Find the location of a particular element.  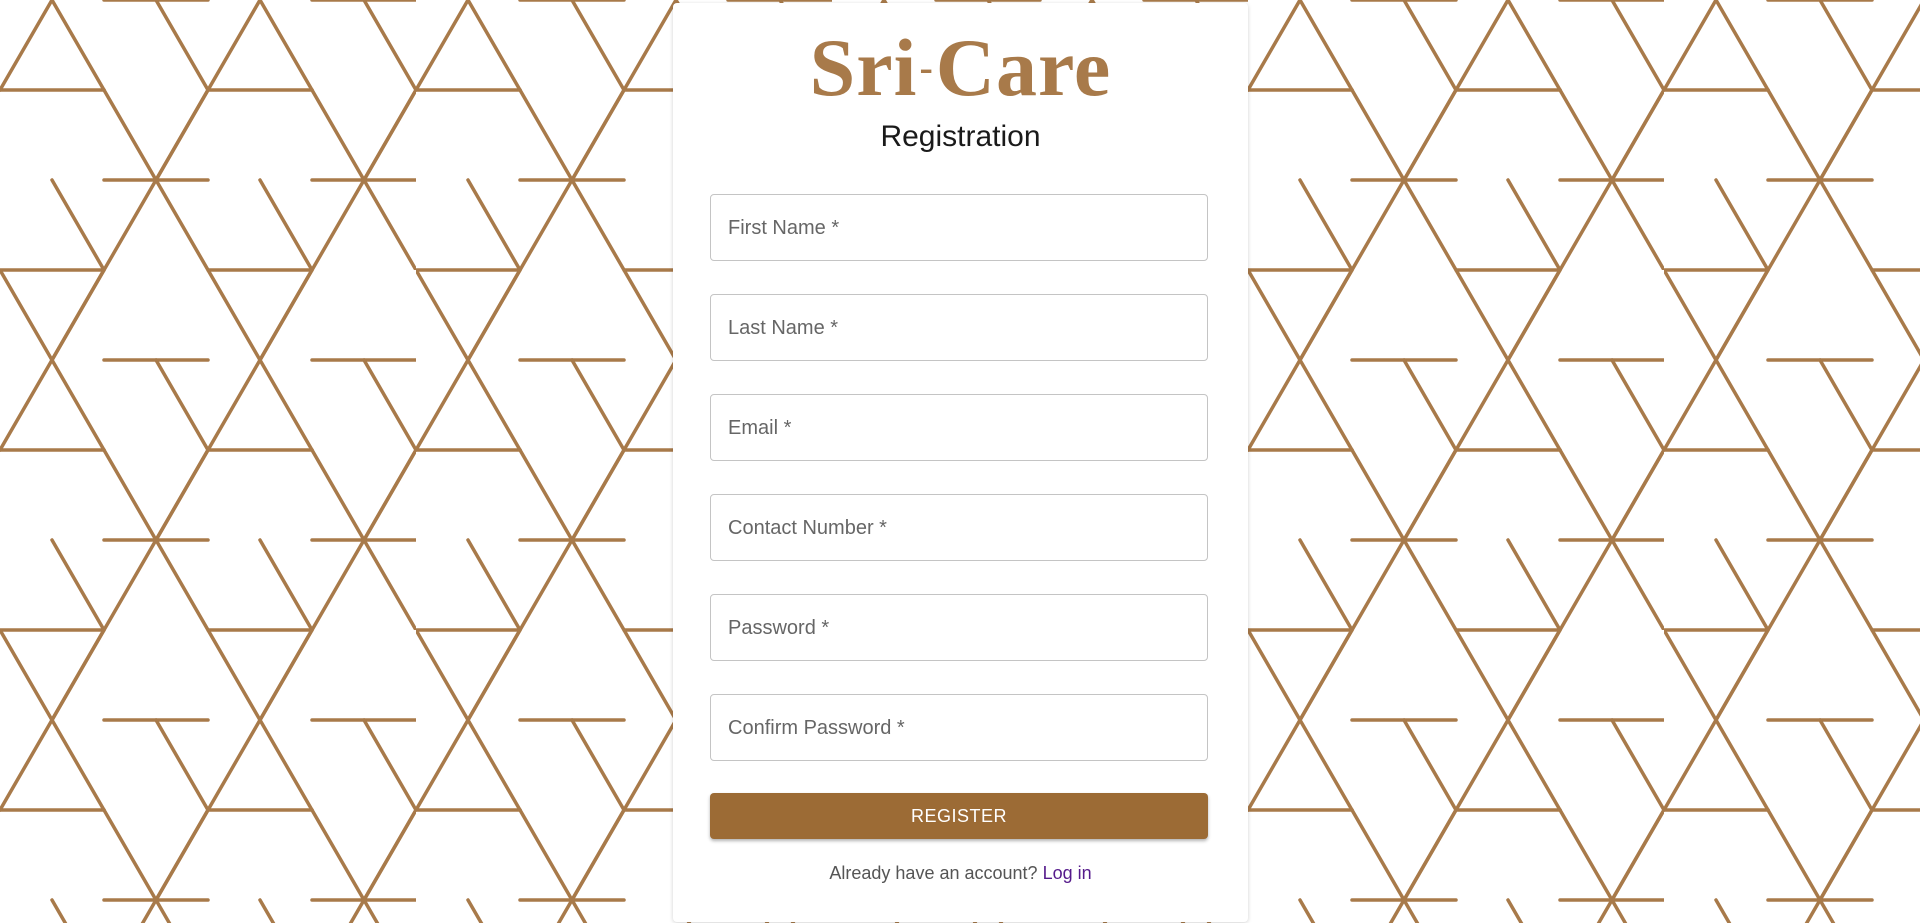

contact-number-field: Contact Number * is located at coordinates (959, 527).